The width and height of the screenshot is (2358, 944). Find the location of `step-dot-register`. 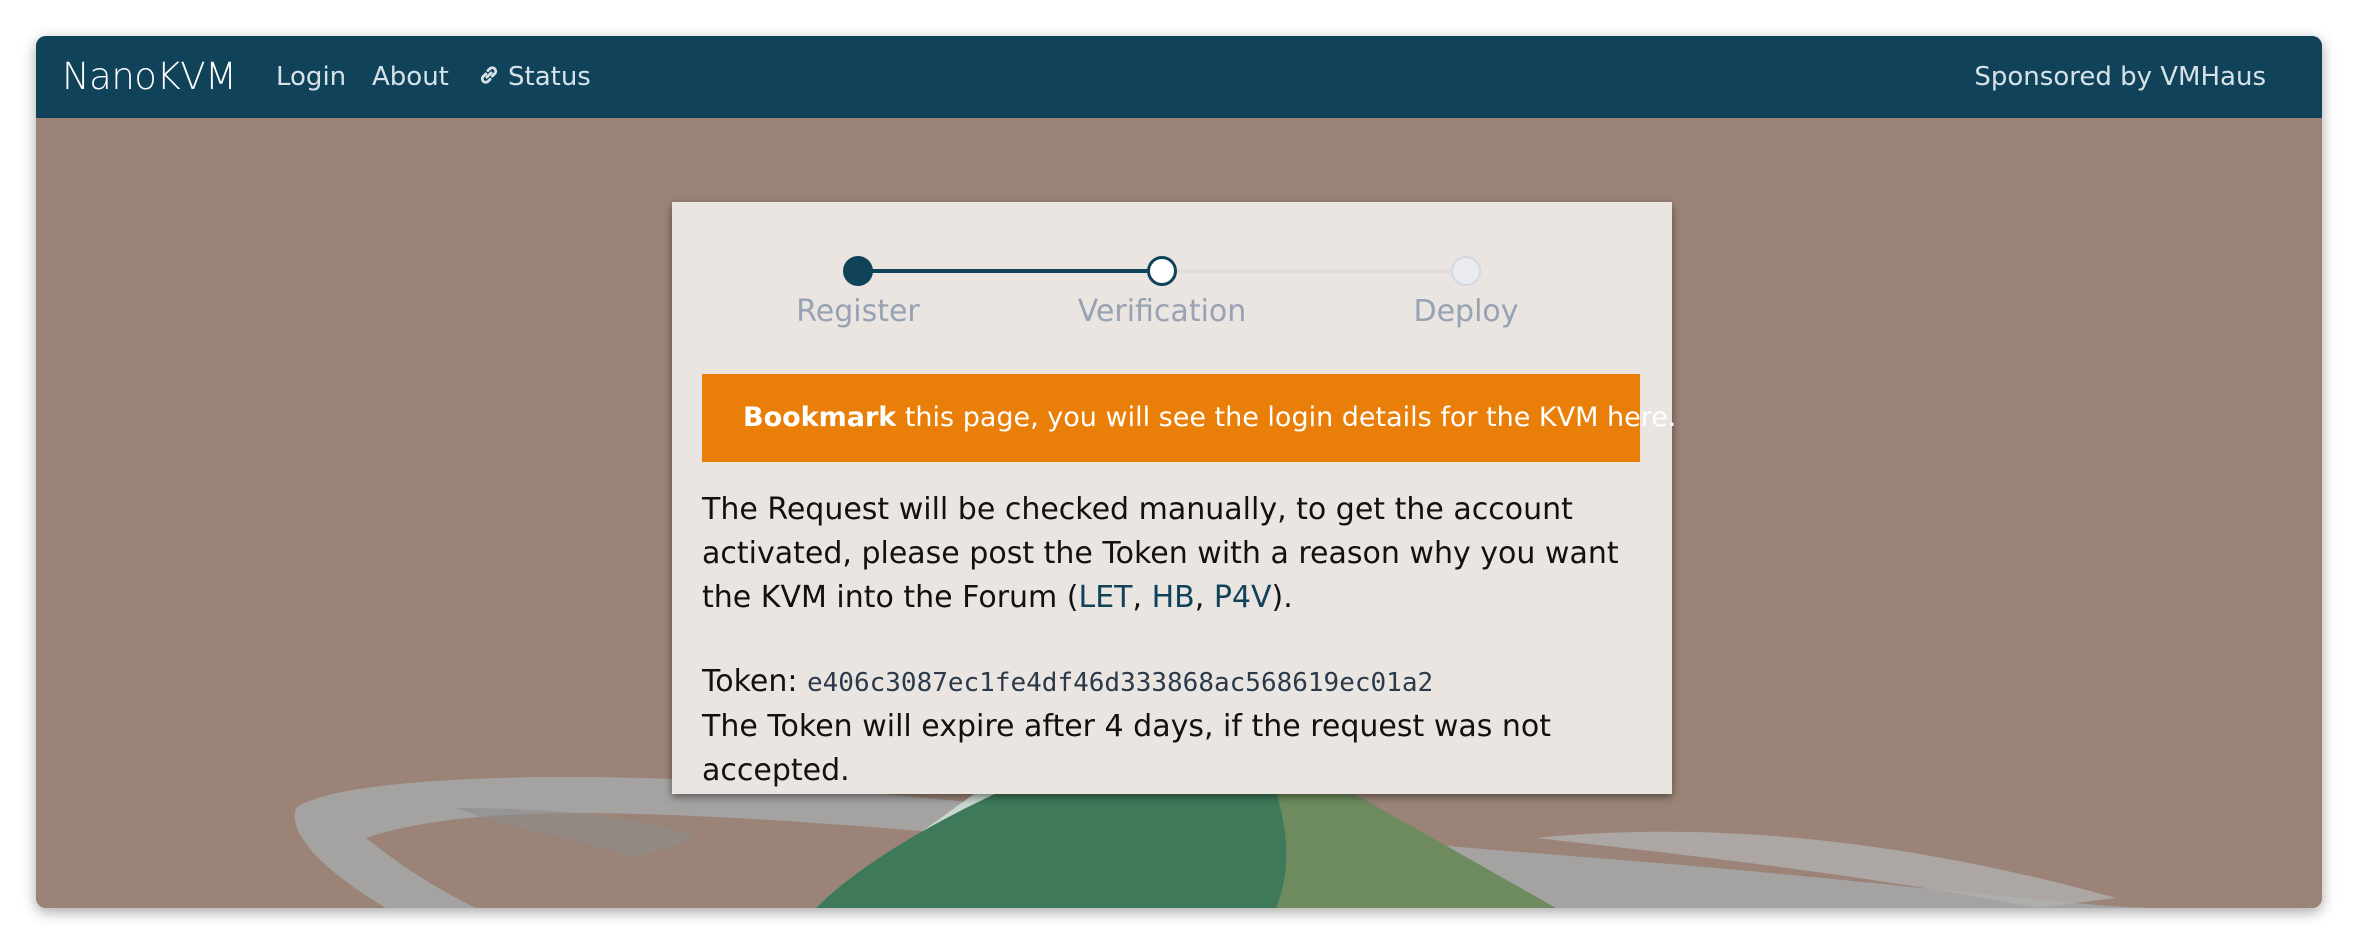

step-dot-register is located at coordinates (858, 271).